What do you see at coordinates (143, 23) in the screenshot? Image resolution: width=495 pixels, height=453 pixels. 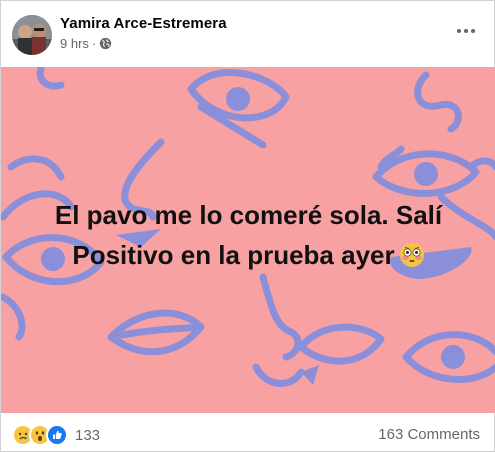 I see `author-name: Yamira Arce-Estremera` at bounding box center [143, 23].